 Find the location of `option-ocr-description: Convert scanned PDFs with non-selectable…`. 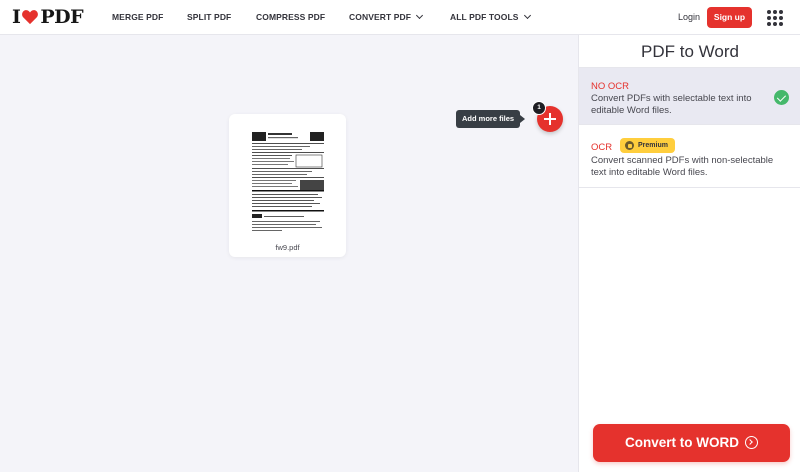

option-ocr-description: Convert scanned PDFs with non-selectable… is located at coordinates (682, 166).